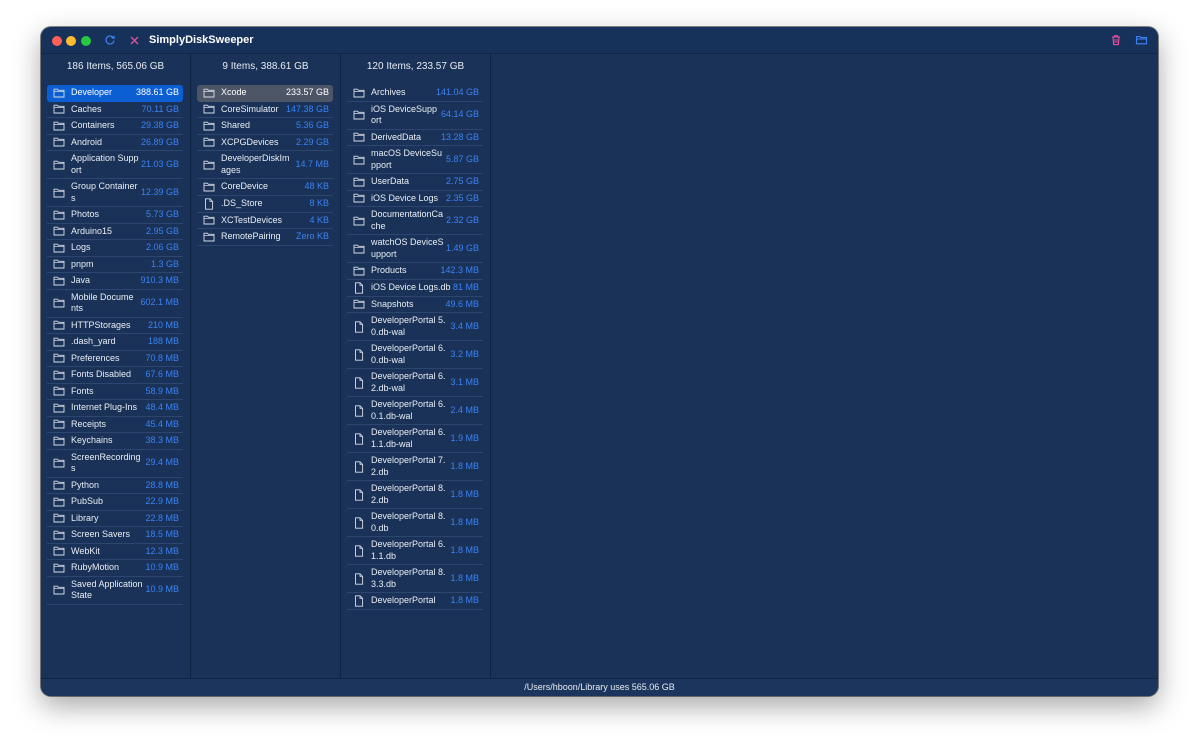  Describe the element at coordinates (162, 374) in the screenshot. I see `item-size: 67.6 MB` at that location.